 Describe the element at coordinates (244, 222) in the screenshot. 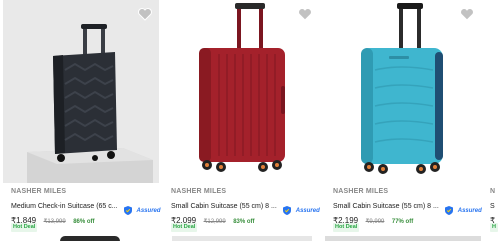

I see `product-discount: 83% off` at that location.